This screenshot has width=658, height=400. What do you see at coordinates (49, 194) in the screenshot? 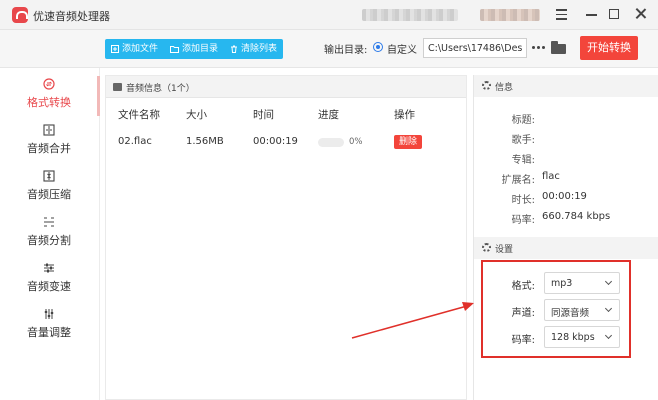
I see `sidebar-item-label: 音频压缩` at bounding box center [49, 194].